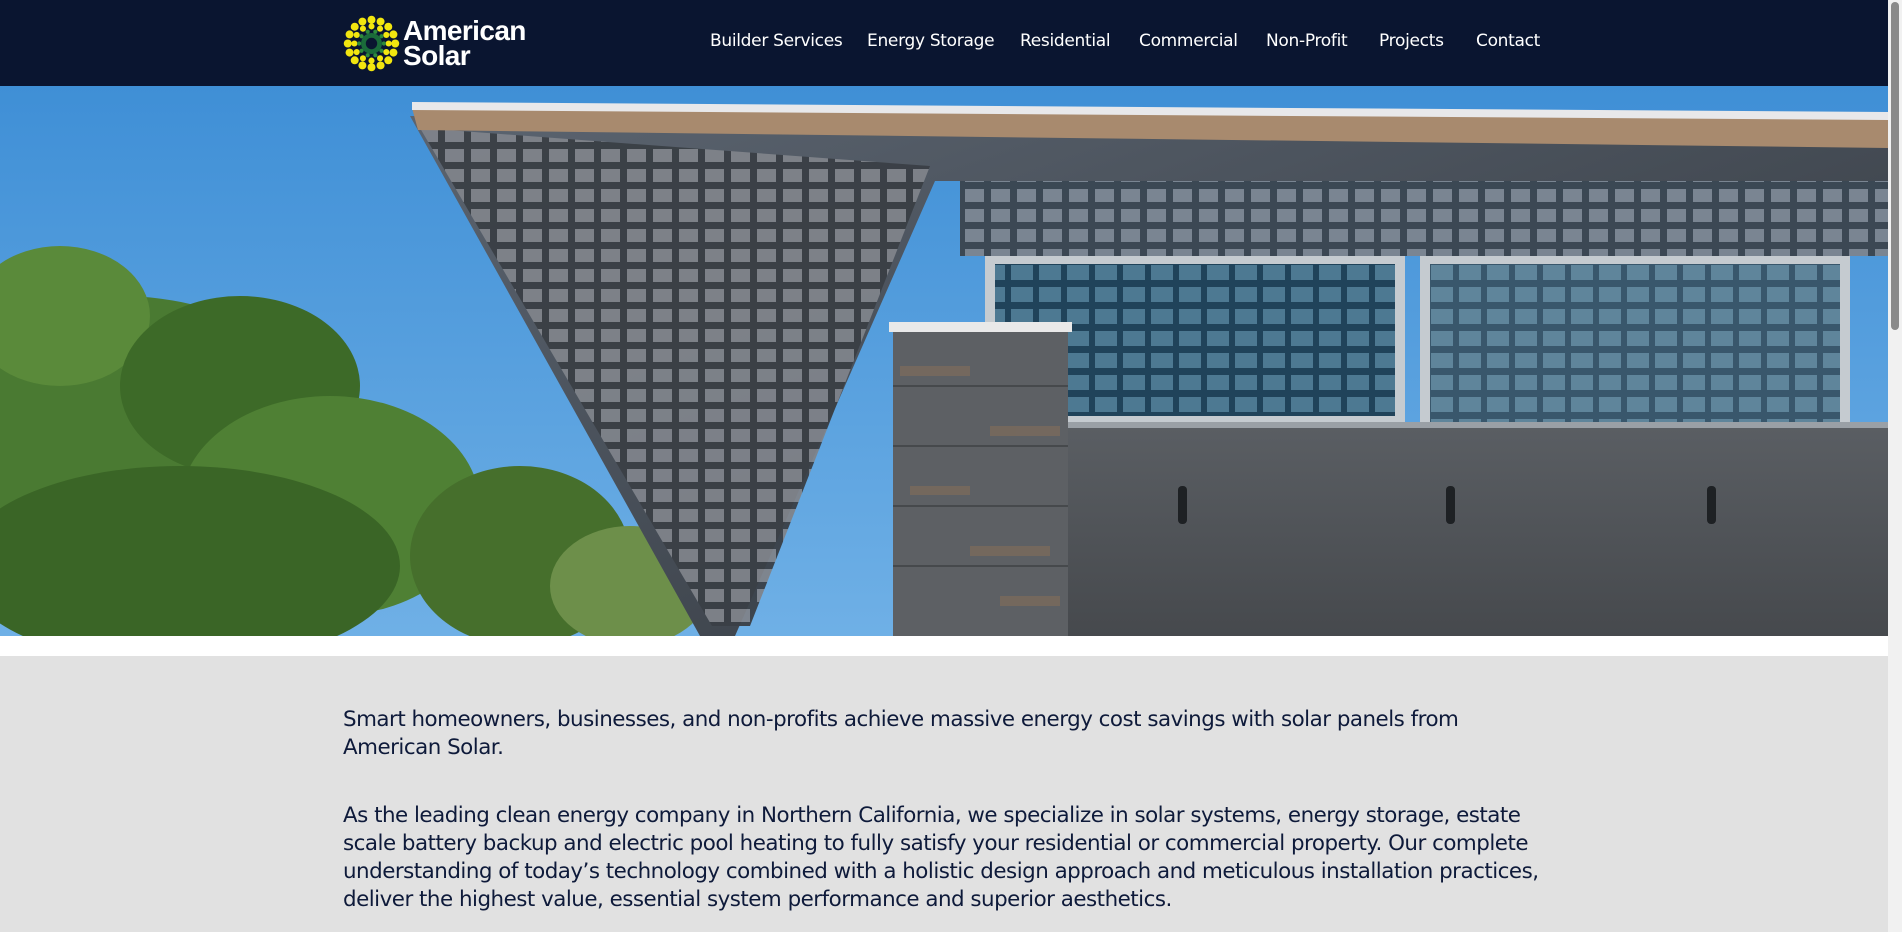  Describe the element at coordinates (944, 646) in the screenshot. I see `divider-band` at that location.